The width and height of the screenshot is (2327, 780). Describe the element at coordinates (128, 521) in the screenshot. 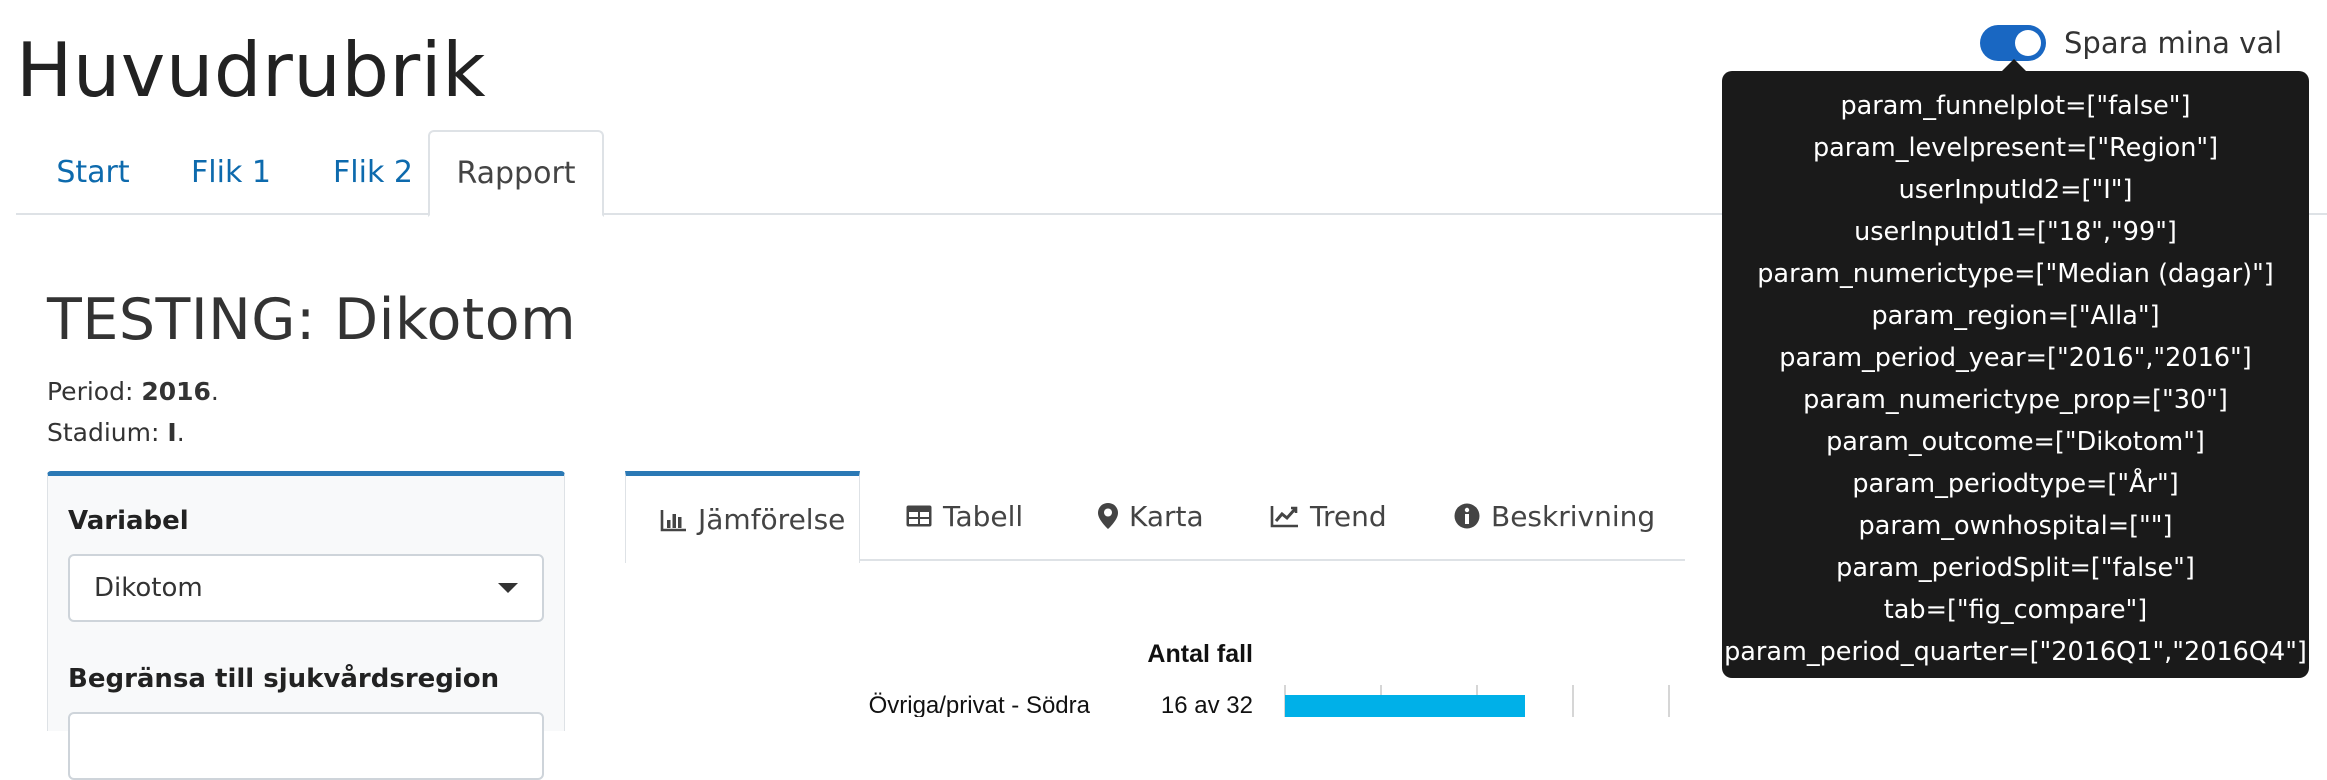

I see `variable-label: Variabel` at that location.